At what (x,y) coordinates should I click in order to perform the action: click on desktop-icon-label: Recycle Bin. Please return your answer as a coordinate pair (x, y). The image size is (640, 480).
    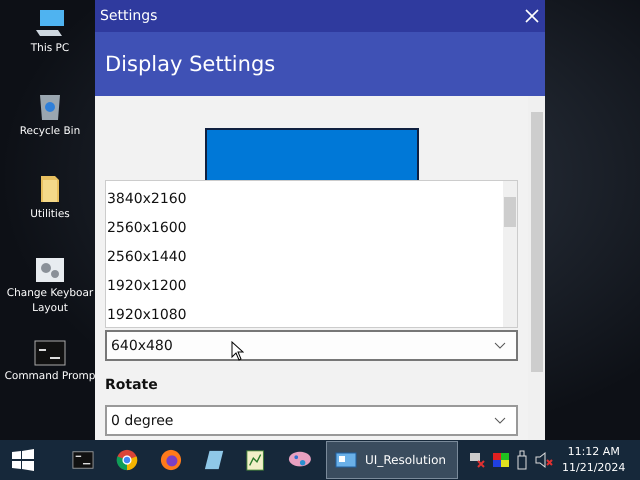
    Looking at the image, I should click on (50, 131).